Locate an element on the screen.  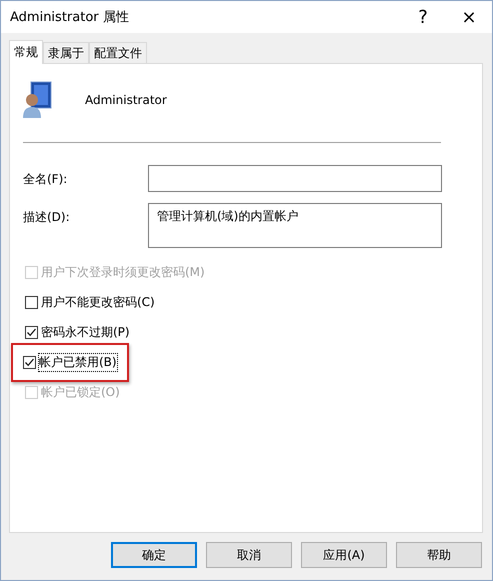
description-field: 管理计算机(域)的内置帐户 is located at coordinates (295, 225).